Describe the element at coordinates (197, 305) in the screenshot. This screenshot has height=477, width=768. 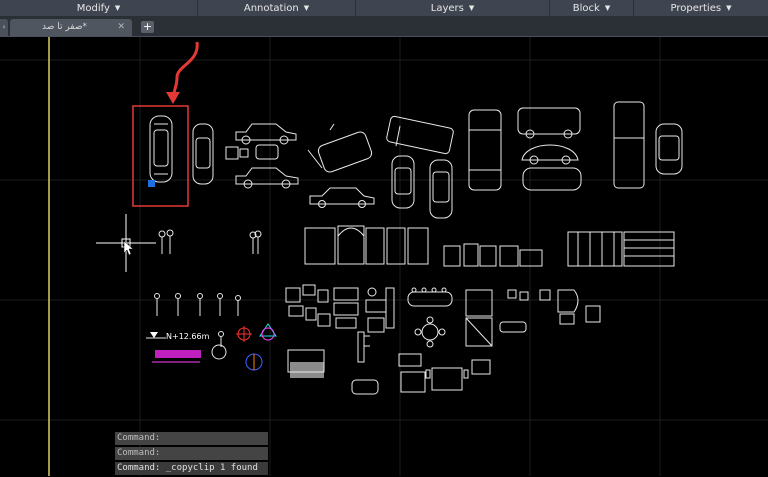
I see `standing-people-block` at that location.